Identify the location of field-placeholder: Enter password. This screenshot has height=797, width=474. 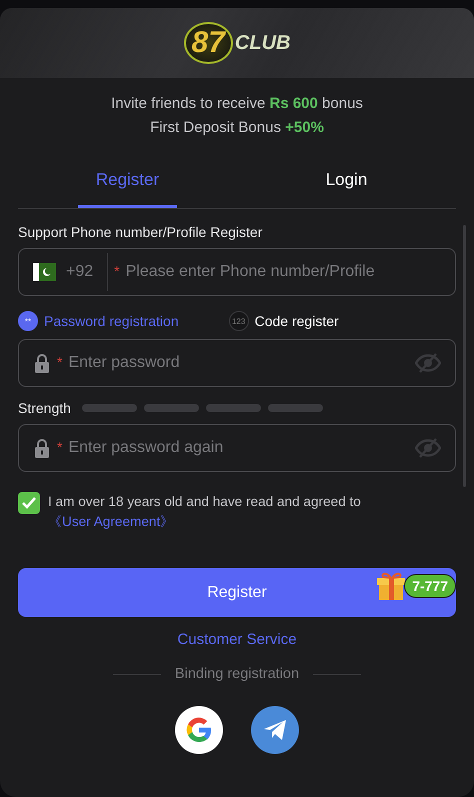
(124, 363).